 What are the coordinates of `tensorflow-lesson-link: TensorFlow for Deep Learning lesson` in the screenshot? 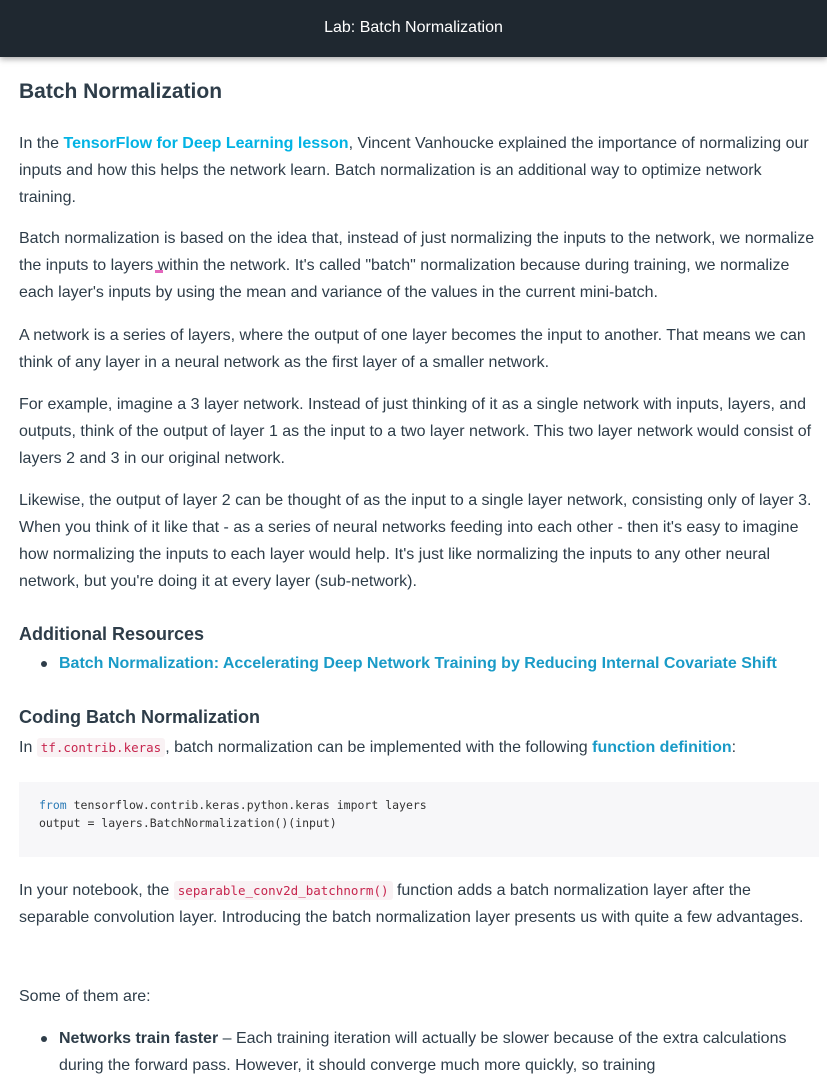 It's located at (205, 143).